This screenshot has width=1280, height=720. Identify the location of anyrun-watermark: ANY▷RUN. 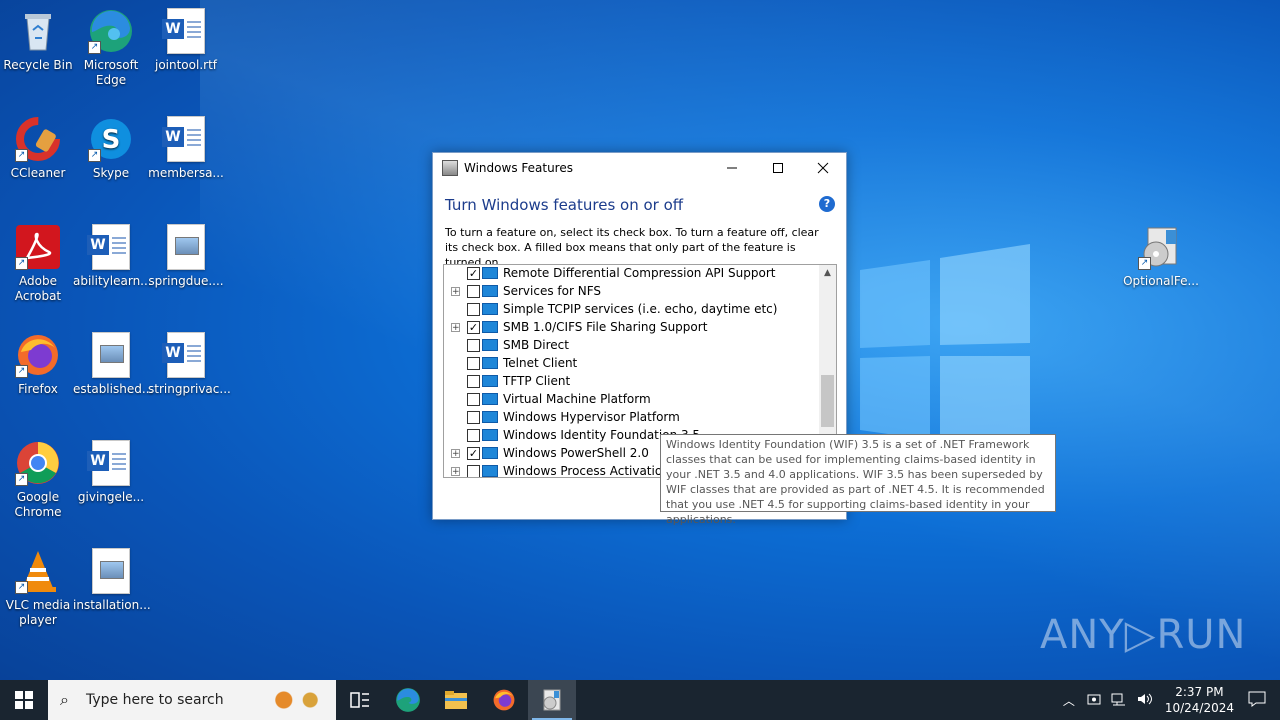
(1143, 635).